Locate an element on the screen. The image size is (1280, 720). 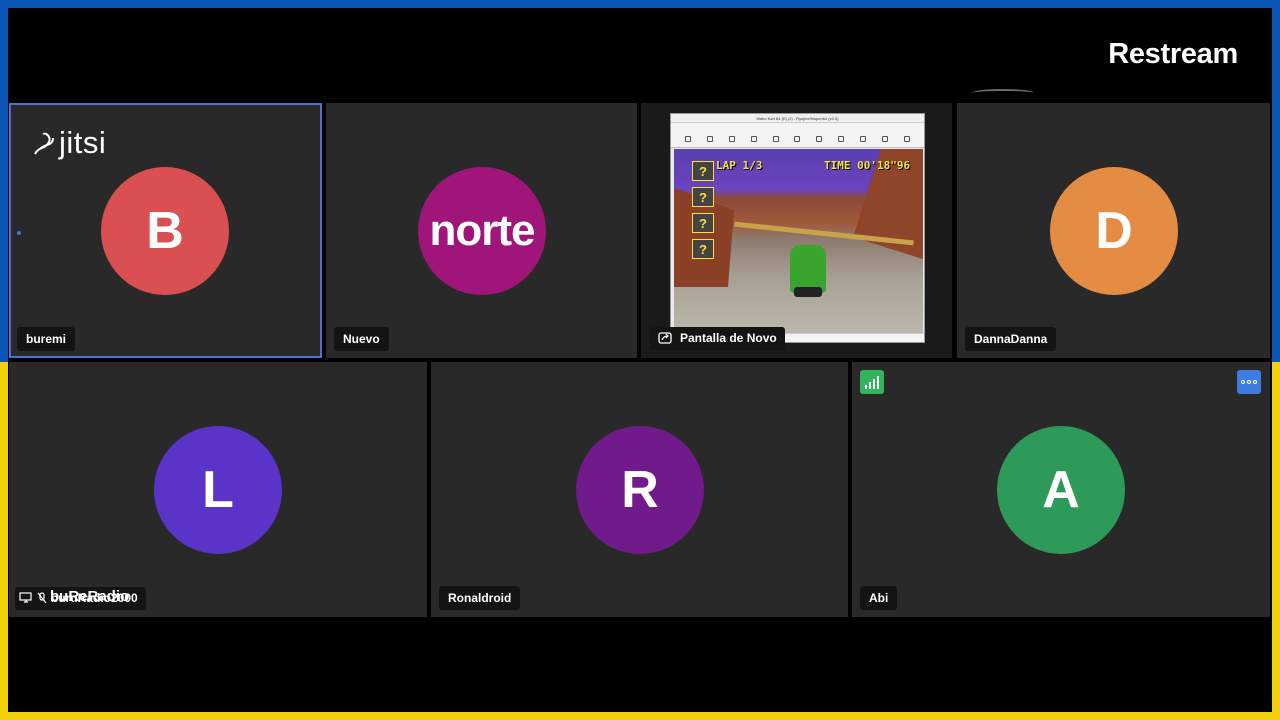
shared-window-toolbar is located at coordinates (797, 139).